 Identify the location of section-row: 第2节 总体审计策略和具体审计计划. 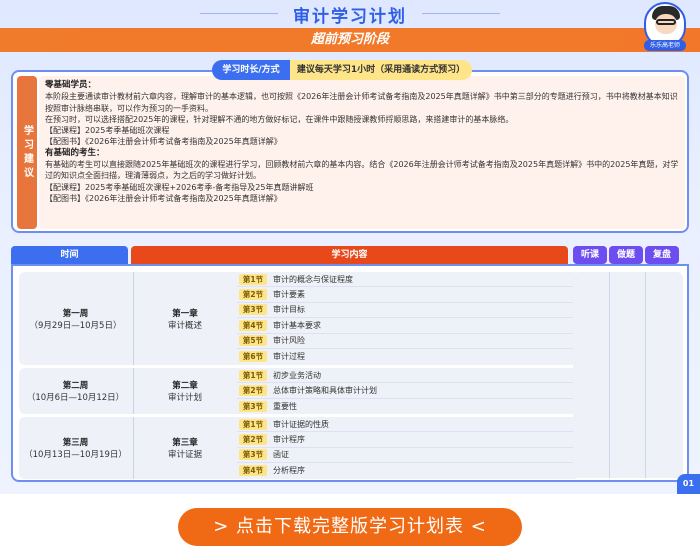
(406, 391).